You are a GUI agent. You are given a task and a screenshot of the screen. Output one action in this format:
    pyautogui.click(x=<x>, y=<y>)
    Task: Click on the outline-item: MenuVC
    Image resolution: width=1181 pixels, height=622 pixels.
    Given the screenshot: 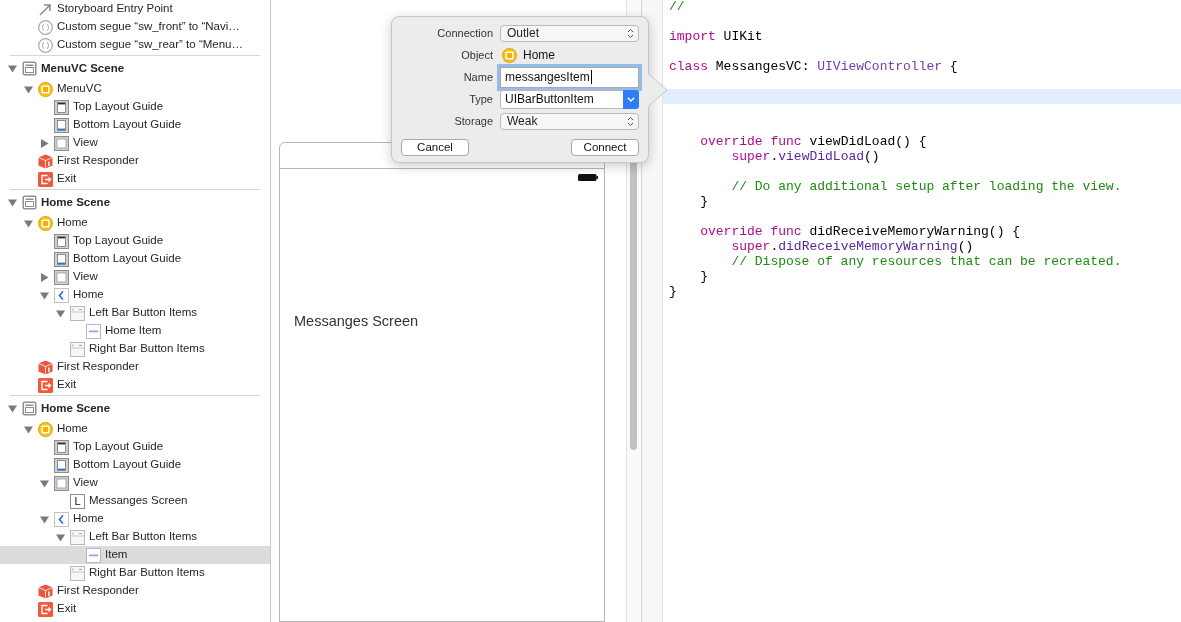 What is the action you would take?
    pyautogui.click(x=135, y=89)
    